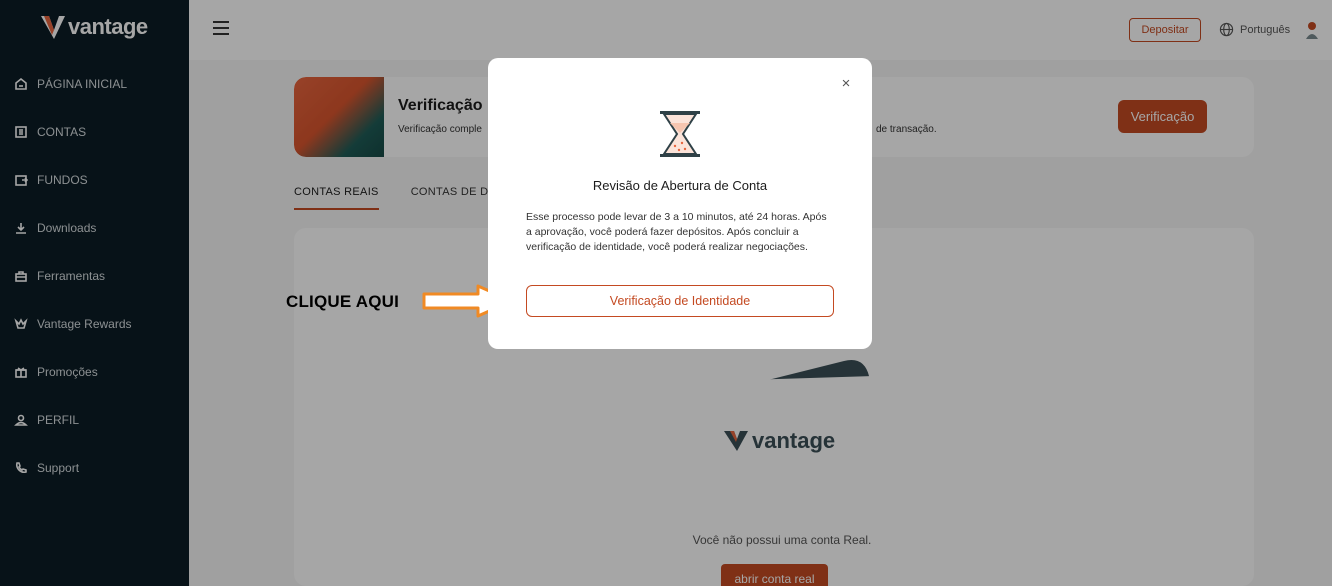  What do you see at coordinates (680, 301) in the screenshot?
I see `identity-verification-button: Verificação de Identidade` at bounding box center [680, 301].